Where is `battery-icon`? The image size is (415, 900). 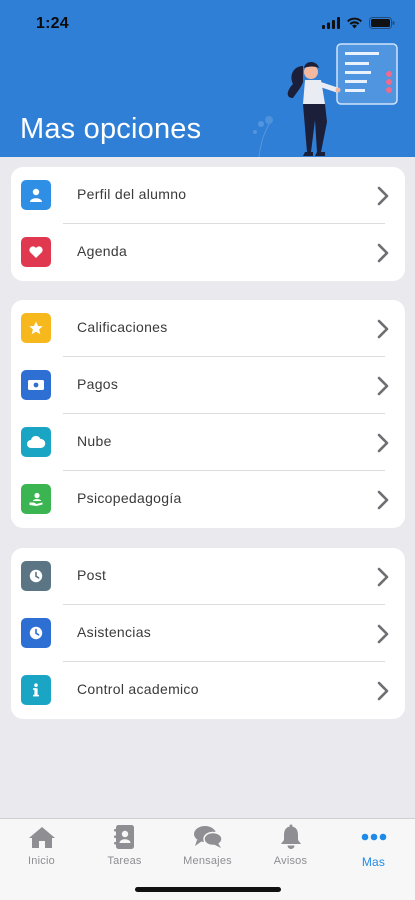
battery-icon is located at coordinates (382, 25).